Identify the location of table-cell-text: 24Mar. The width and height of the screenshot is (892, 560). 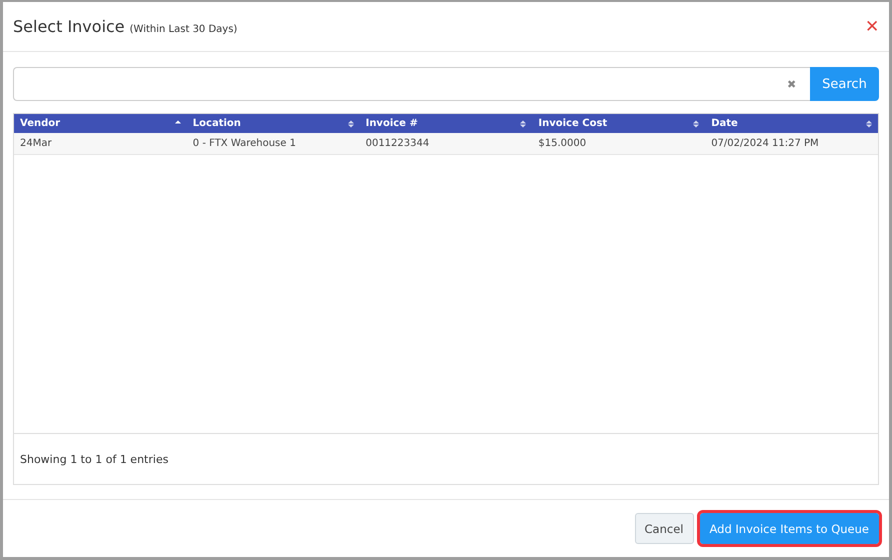
(36, 144).